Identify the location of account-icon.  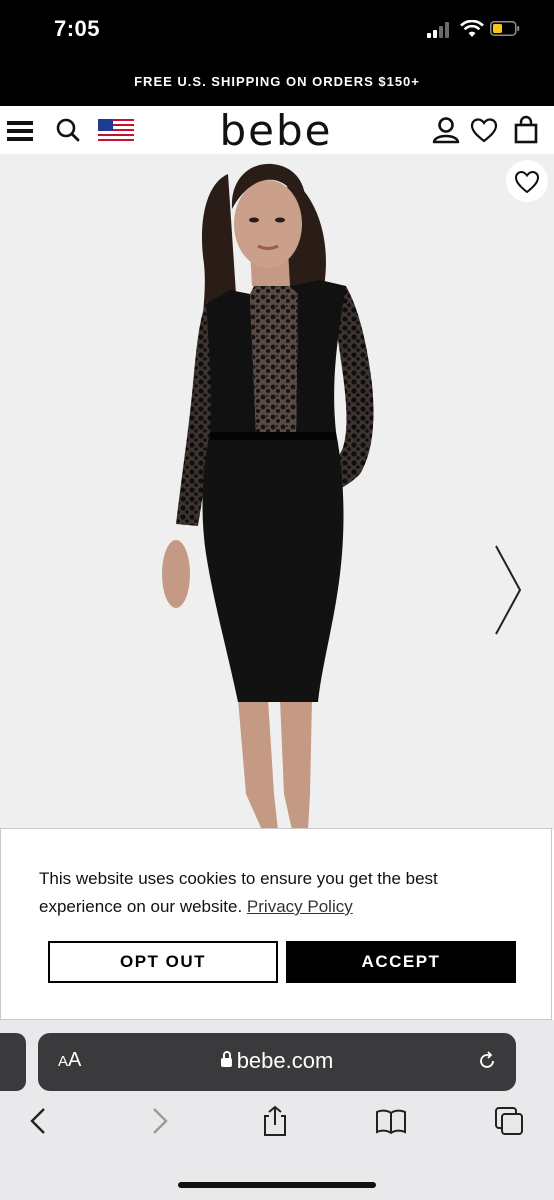
(446, 130).